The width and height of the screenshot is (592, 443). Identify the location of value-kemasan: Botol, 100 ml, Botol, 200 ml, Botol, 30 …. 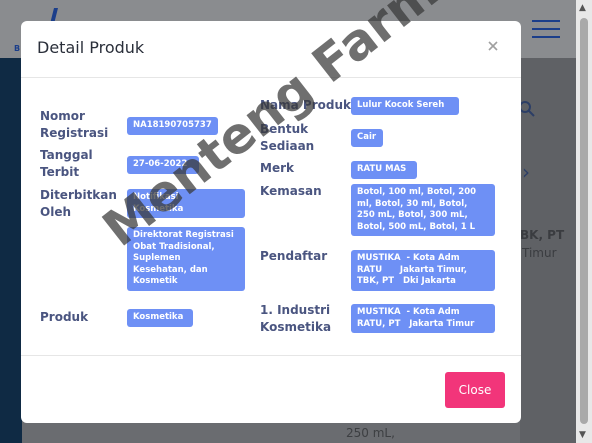
(423, 210).